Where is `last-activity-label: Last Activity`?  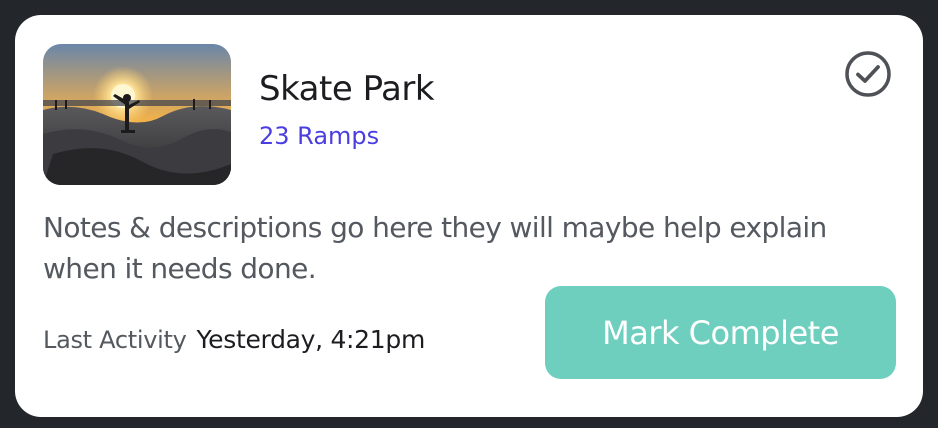
last-activity-label: Last Activity is located at coordinates (115, 340).